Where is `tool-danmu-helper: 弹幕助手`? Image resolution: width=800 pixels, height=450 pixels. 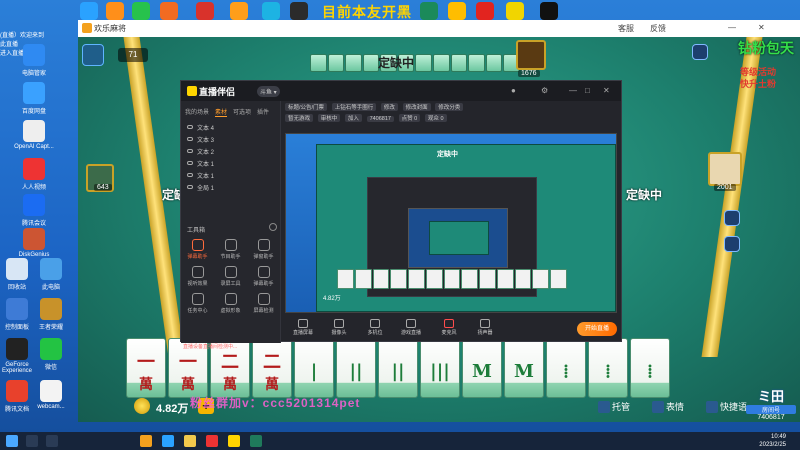 tool-danmu-helper: 弹幕助手 is located at coordinates (197, 249).